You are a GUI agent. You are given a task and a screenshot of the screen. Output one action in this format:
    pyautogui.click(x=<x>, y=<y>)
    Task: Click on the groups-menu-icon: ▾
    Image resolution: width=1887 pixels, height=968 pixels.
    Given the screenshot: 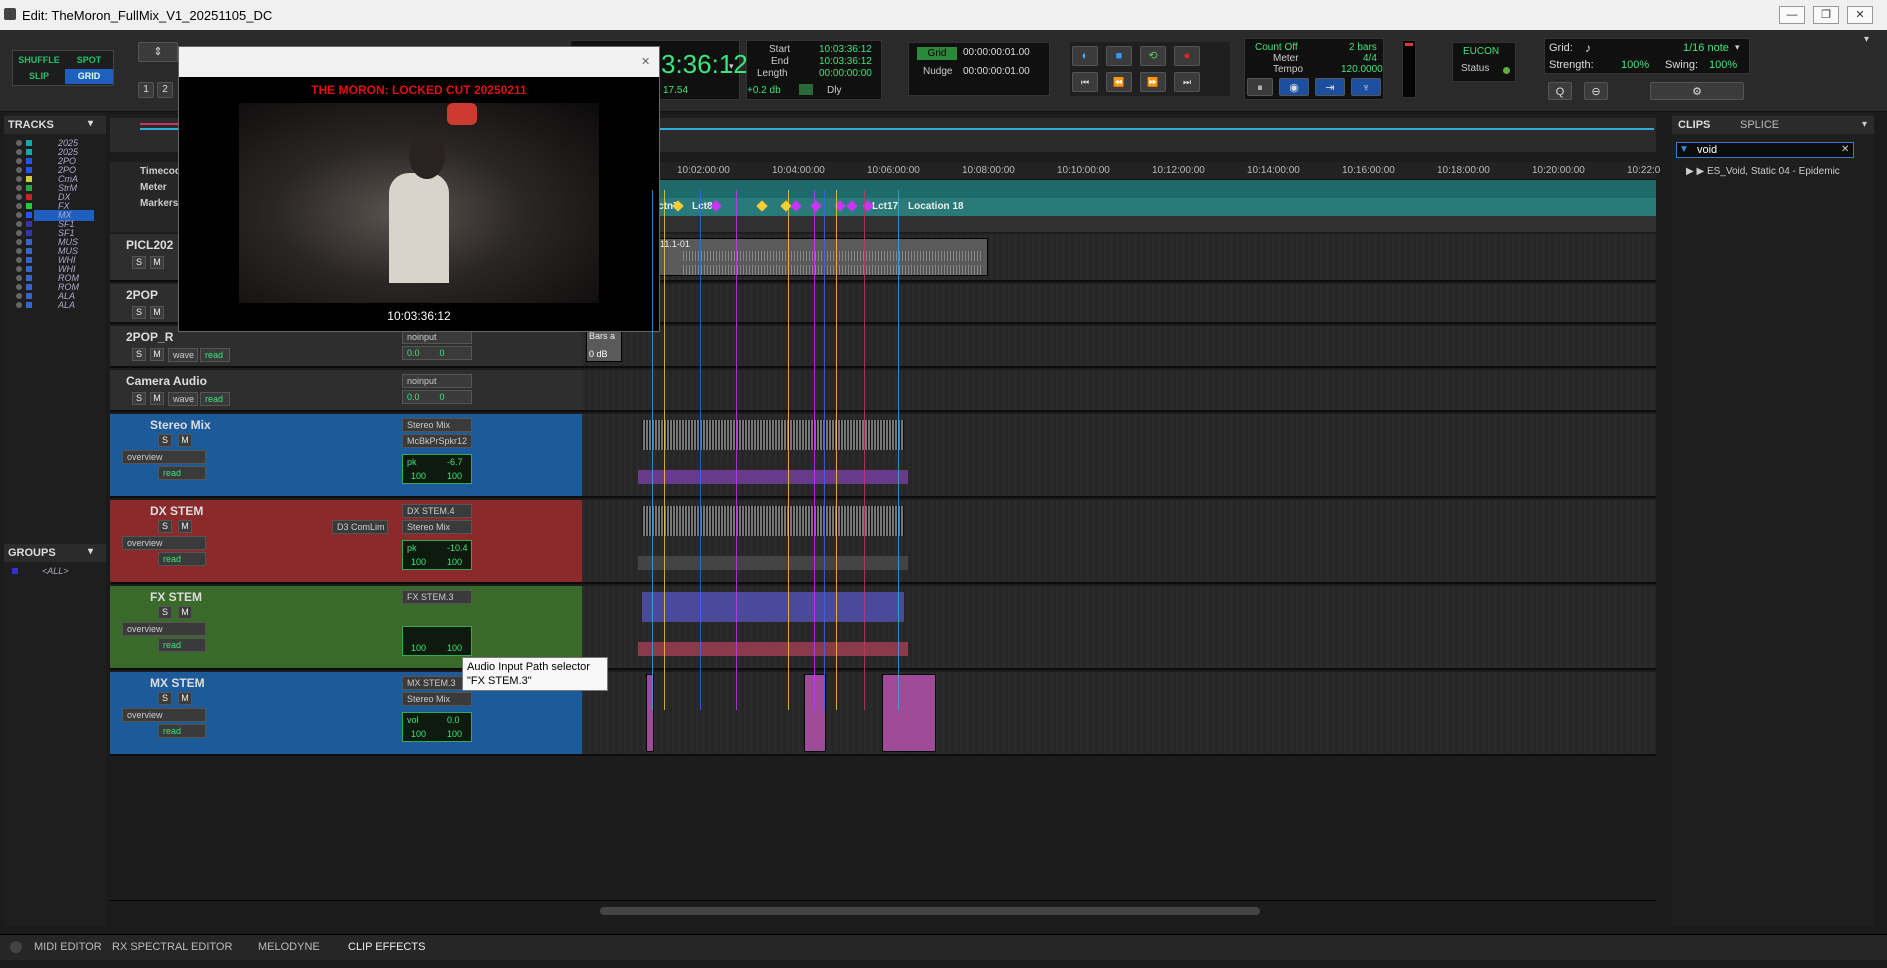 What is the action you would take?
    pyautogui.click(x=90, y=551)
    